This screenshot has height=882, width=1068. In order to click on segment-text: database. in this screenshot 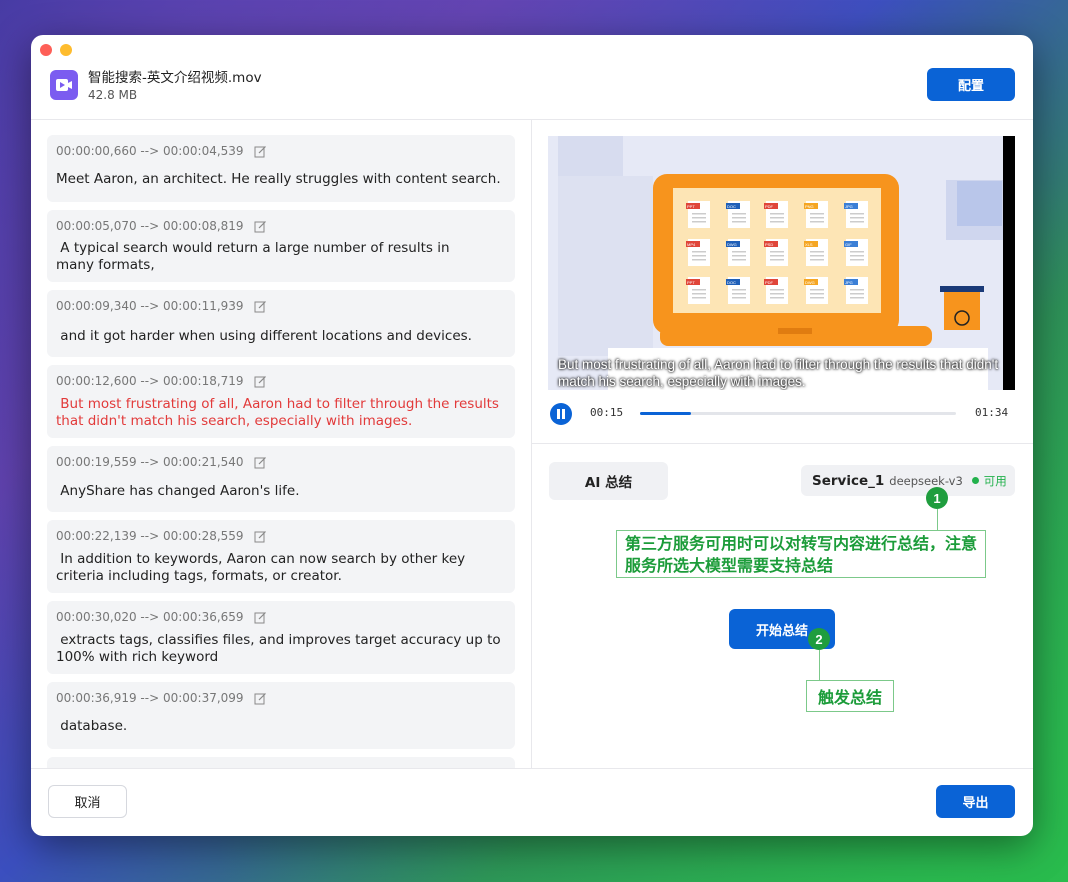, I will do `click(280, 726)`.